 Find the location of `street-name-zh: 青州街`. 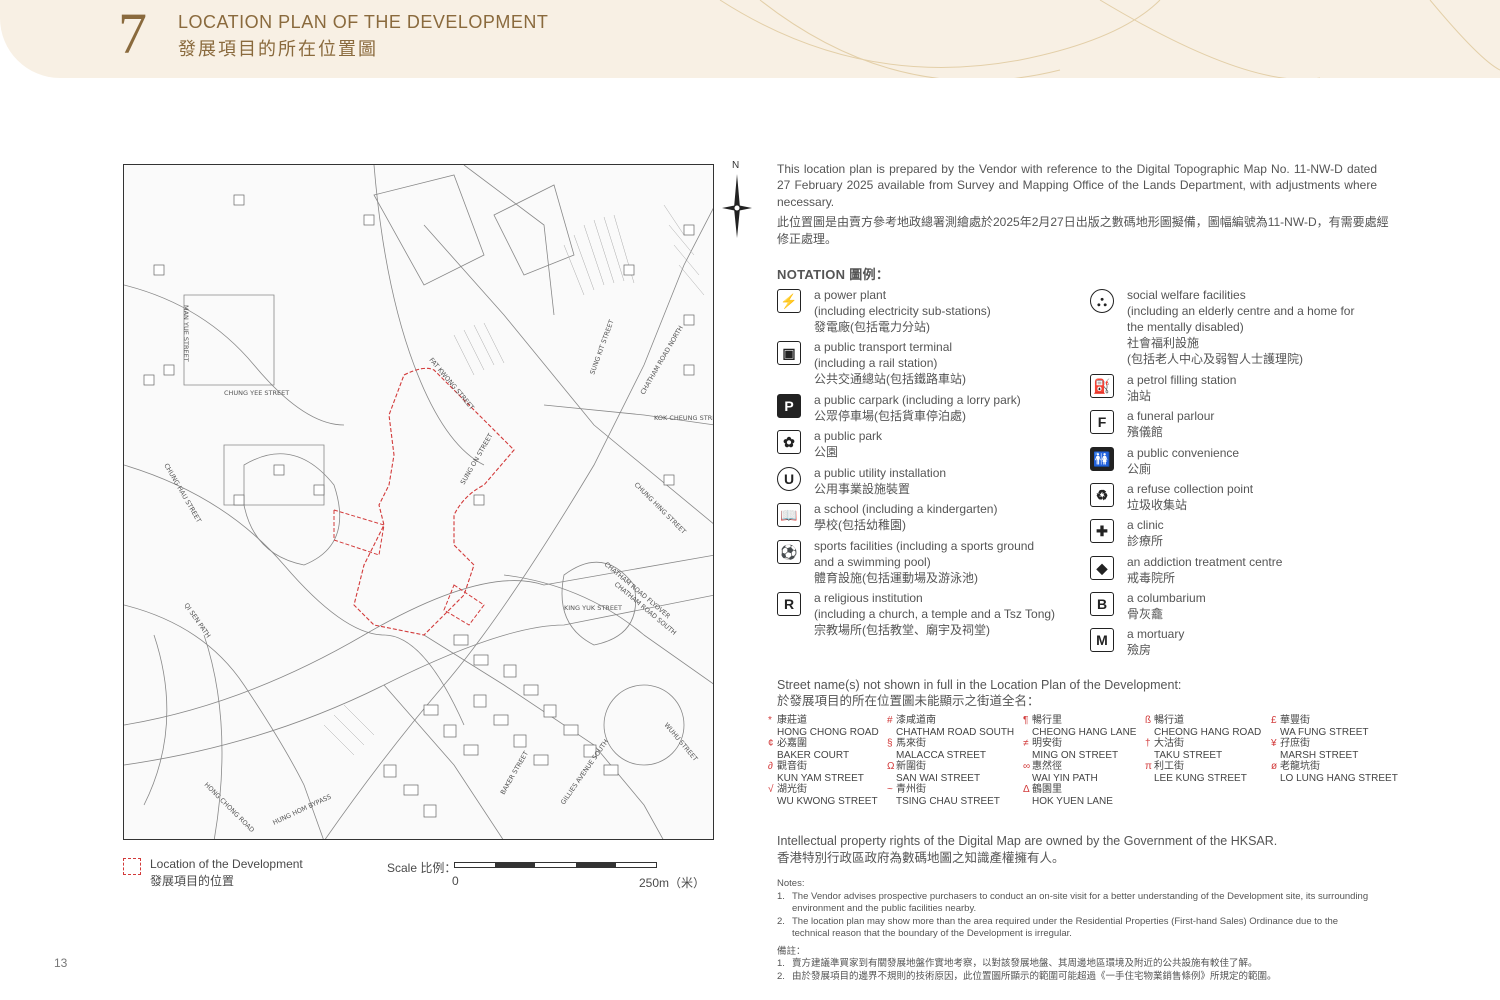

street-name-zh: 青州街 is located at coordinates (911, 789).